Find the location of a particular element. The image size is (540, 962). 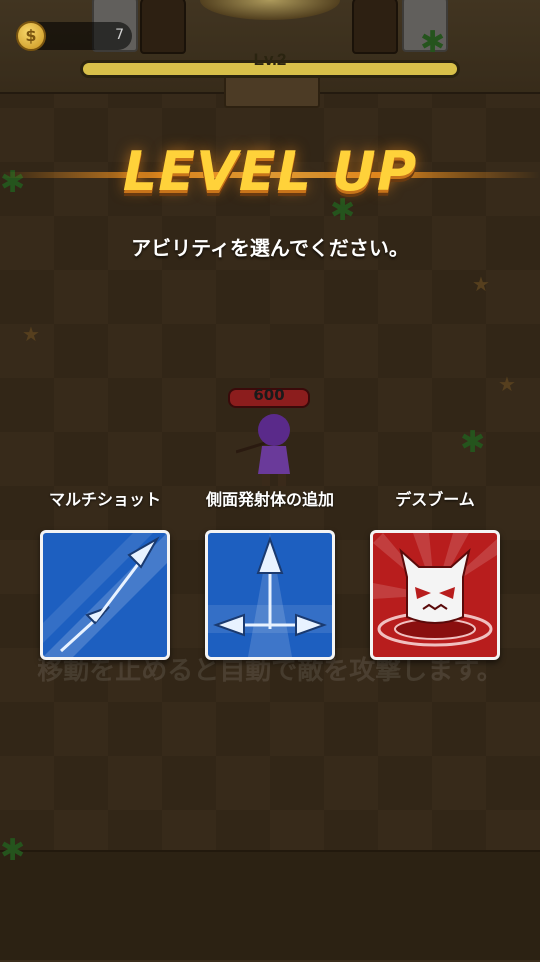

level-up-title: LEVEL UP is located at coordinates (270, 171).